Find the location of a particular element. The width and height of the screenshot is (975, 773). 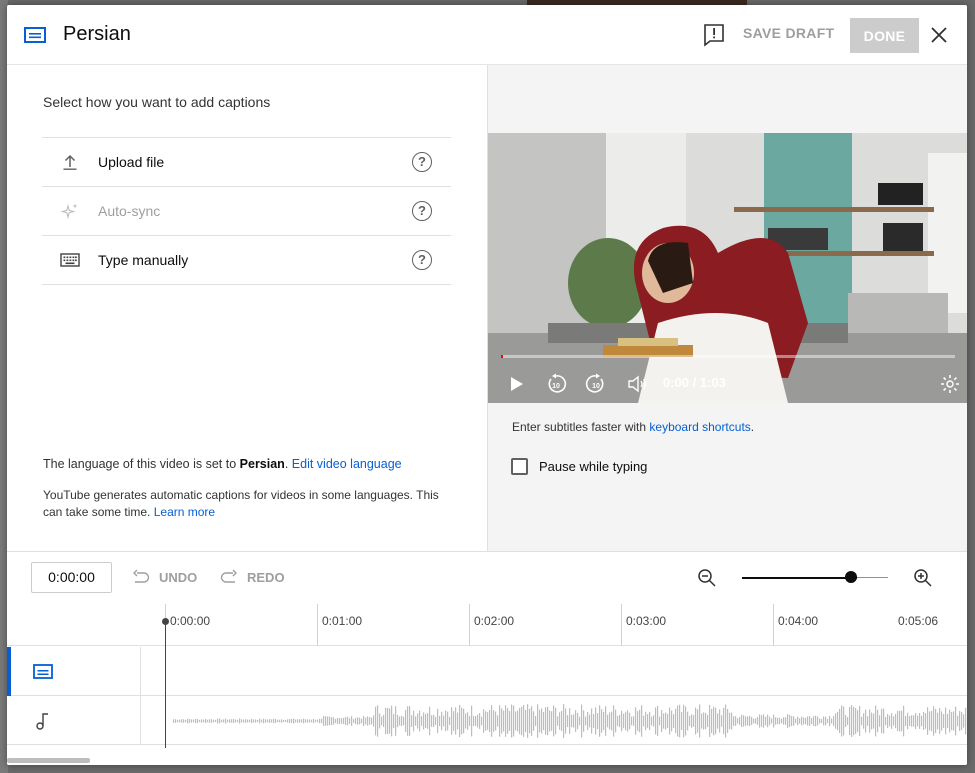

redo-label: REDO is located at coordinates (266, 577).